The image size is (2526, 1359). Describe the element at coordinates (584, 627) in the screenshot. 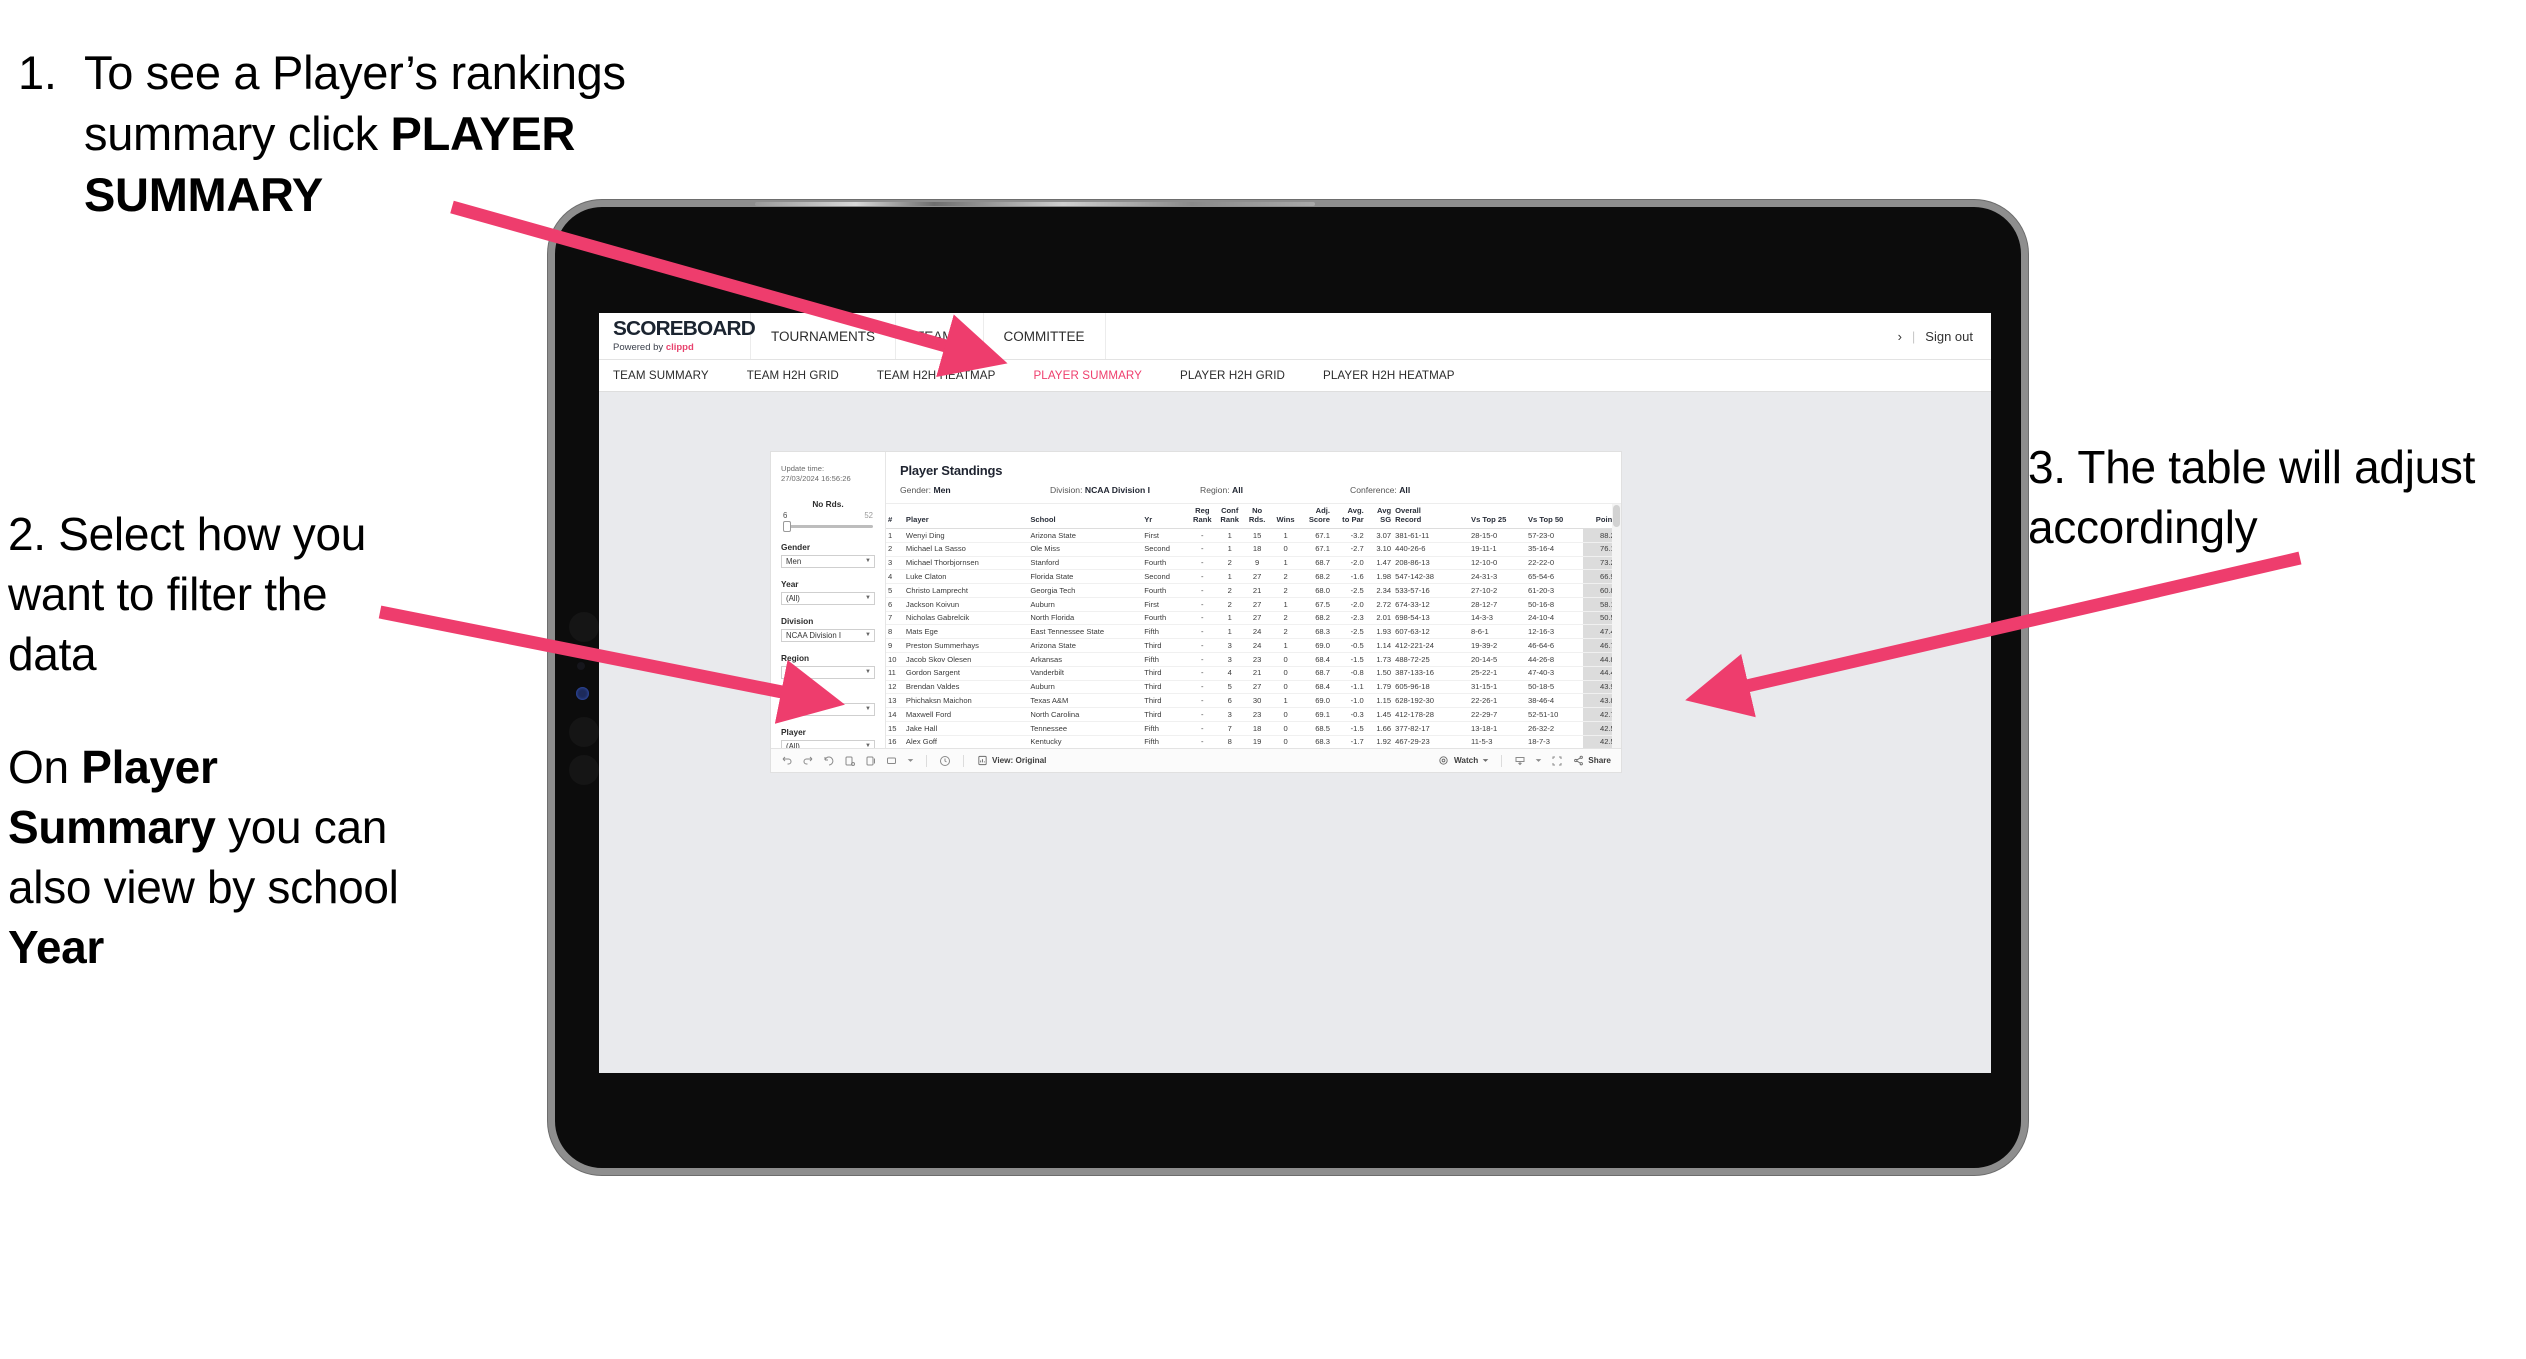

I see `tablet-side-speaker-top` at that location.